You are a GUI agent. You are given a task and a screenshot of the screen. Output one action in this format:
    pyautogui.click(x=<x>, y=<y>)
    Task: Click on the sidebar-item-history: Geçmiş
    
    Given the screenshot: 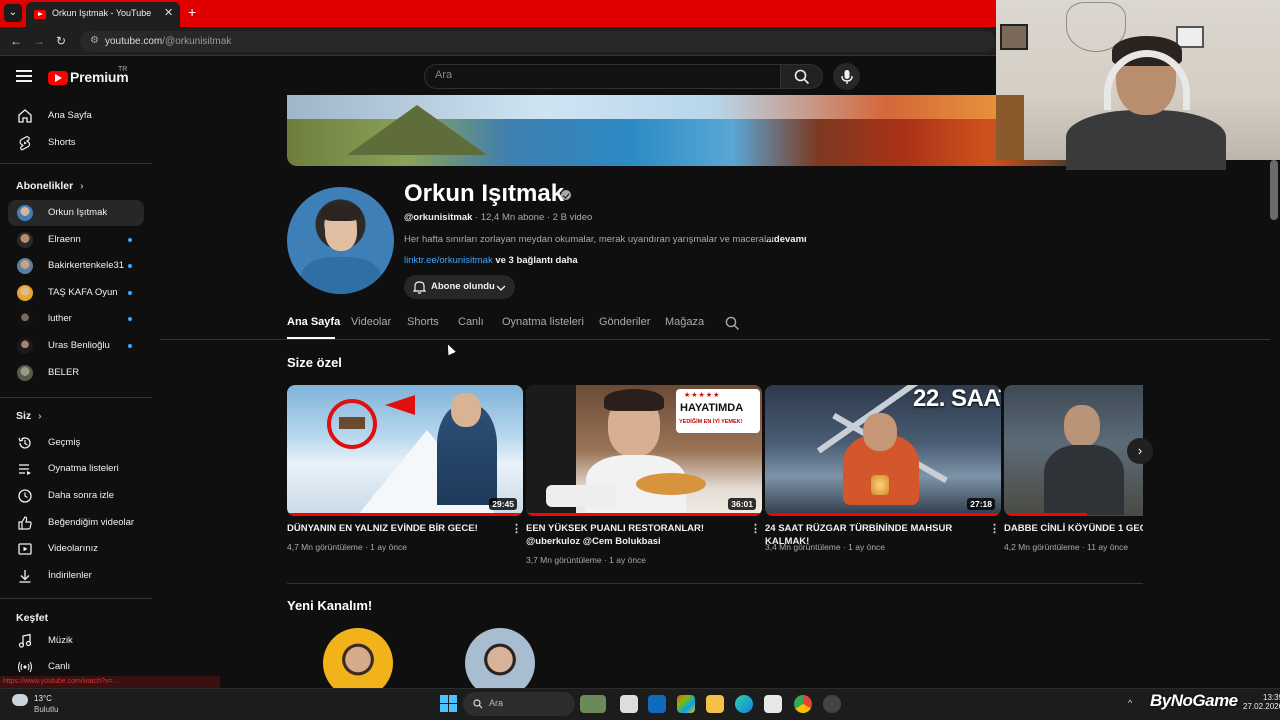 What is the action you would take?
    pyautogui.click(x=76, y=443)
    